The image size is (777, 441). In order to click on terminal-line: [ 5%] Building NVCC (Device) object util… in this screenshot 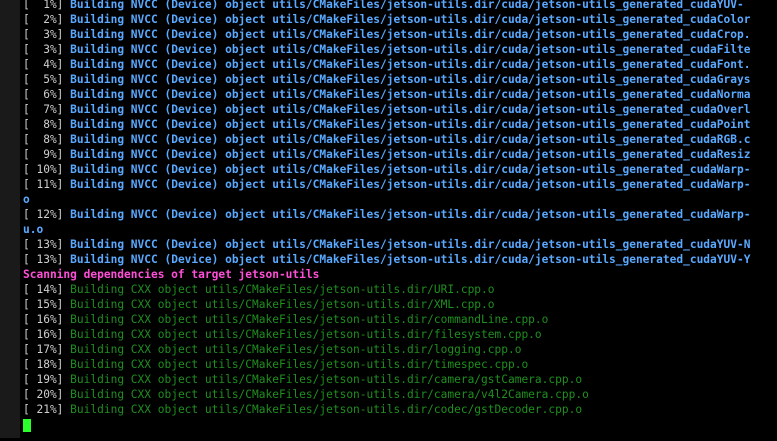, I will do `click(387, 79)`.